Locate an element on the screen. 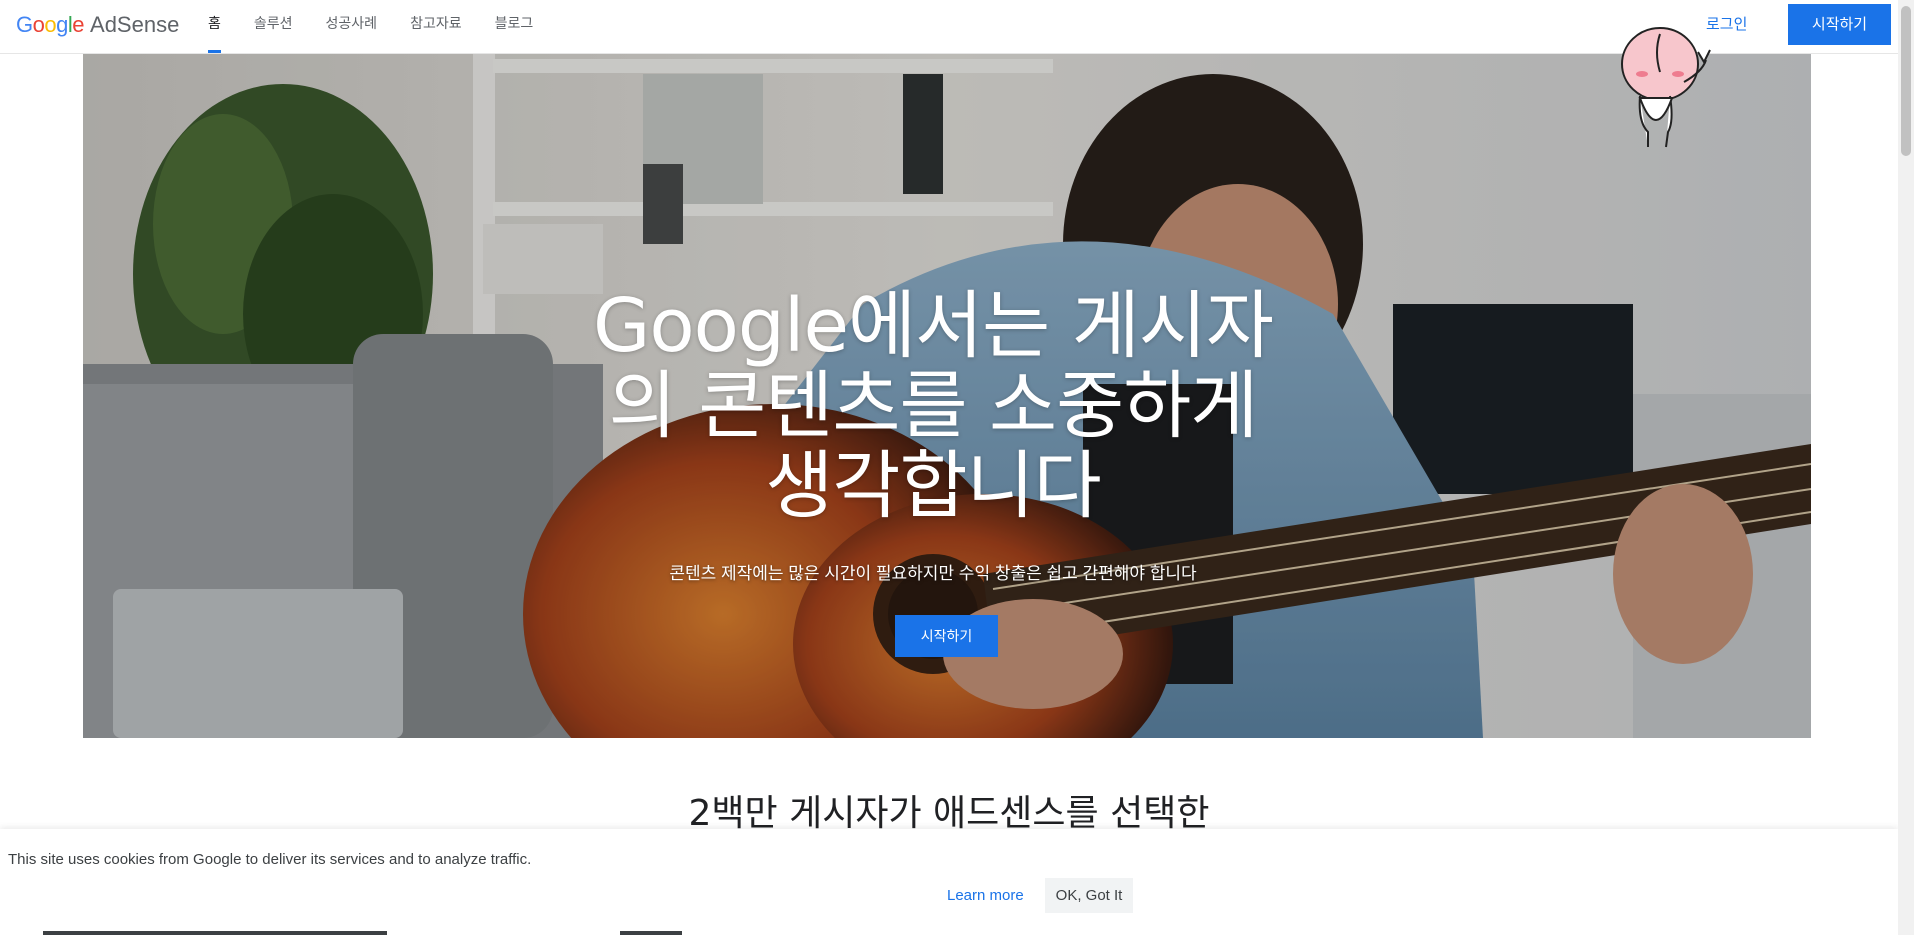 This screenshot has width=1914, height=935. logo-product-name: AdSense is located at coordinates (135, 24).